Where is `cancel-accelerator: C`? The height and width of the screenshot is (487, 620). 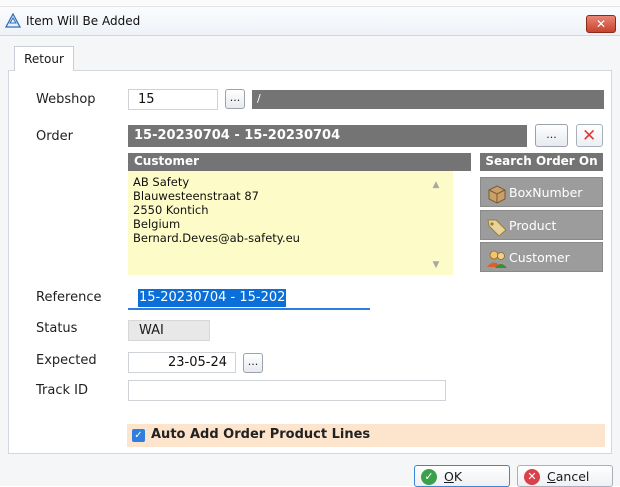 cancel-accelerator: C is located at coordinates (551, 476).